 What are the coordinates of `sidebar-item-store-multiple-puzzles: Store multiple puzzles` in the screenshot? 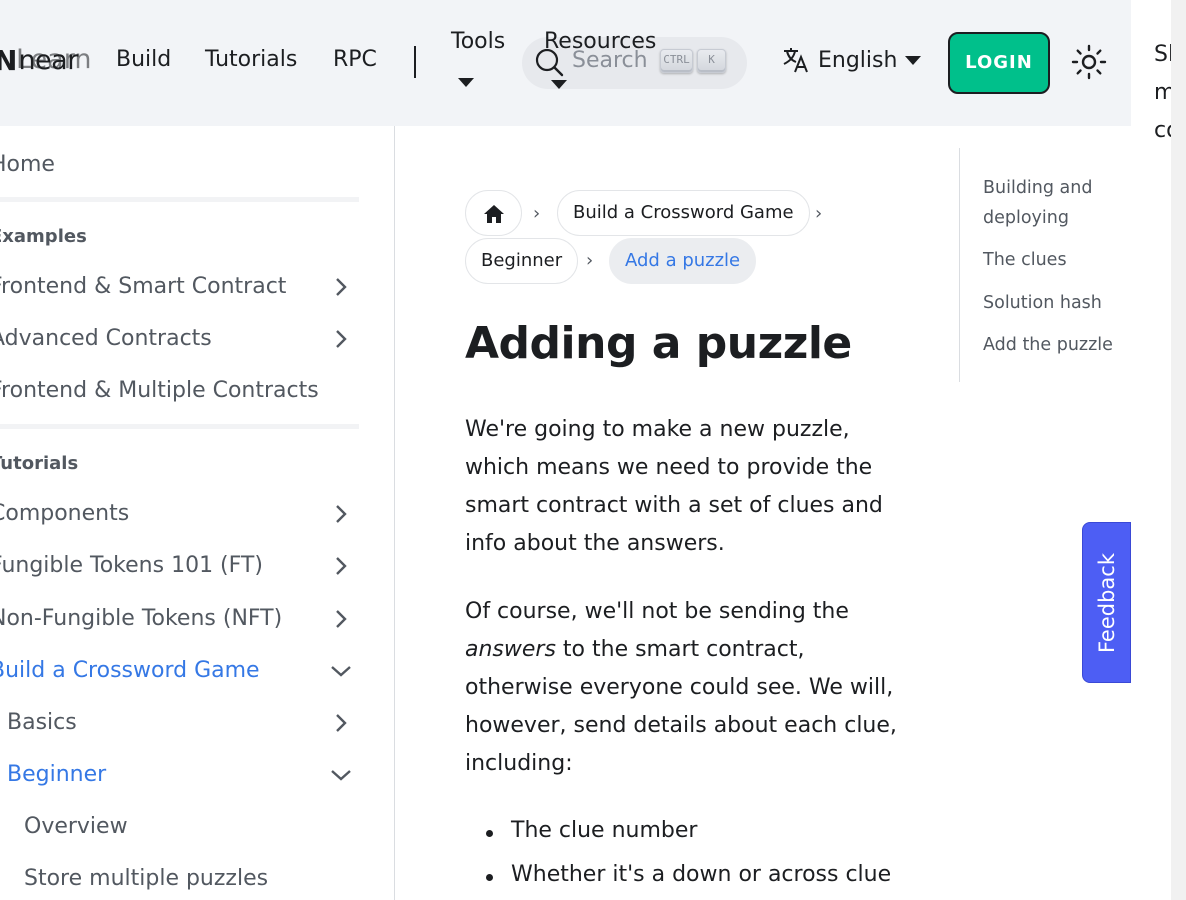 It's located at (146, 878).